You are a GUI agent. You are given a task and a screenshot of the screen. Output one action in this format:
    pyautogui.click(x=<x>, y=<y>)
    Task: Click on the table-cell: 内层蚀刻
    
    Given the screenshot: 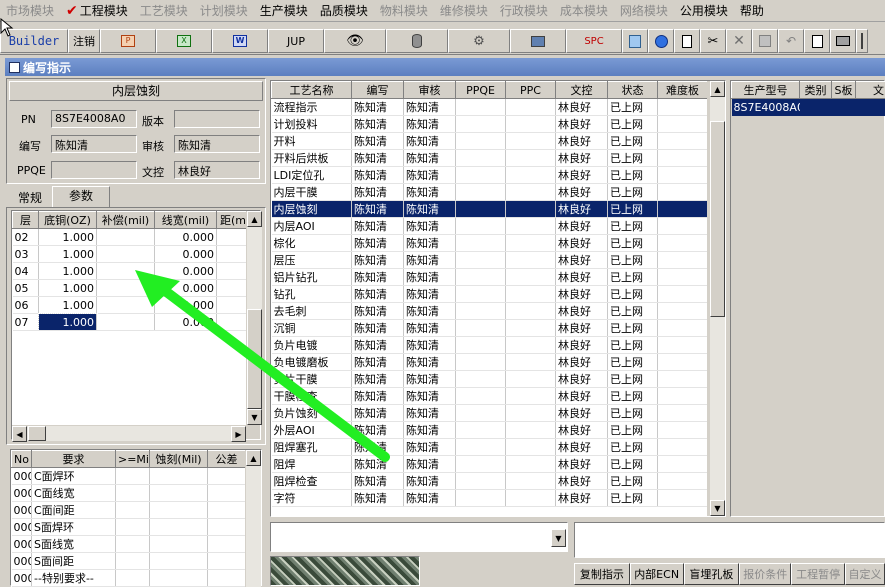 What is the action you would take?
    pyautogui.click(x=312, y=209)
    